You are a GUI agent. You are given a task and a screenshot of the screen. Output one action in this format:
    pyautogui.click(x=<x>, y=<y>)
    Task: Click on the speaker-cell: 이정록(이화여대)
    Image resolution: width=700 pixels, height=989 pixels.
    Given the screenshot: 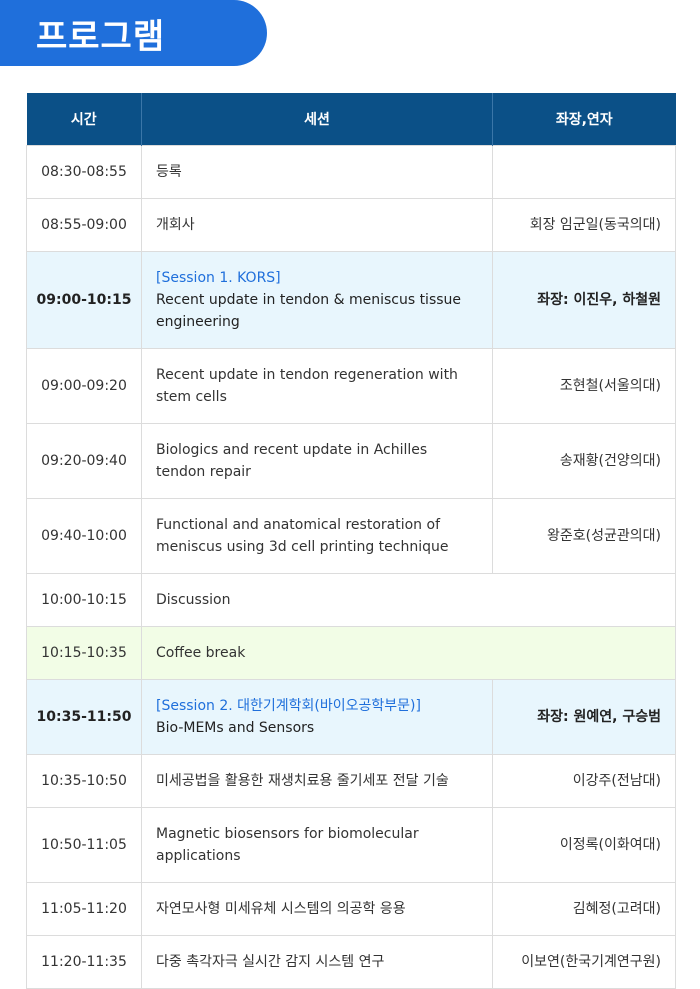 What is the action you would take?
    pyautogui.click(x=584, y=845)
    